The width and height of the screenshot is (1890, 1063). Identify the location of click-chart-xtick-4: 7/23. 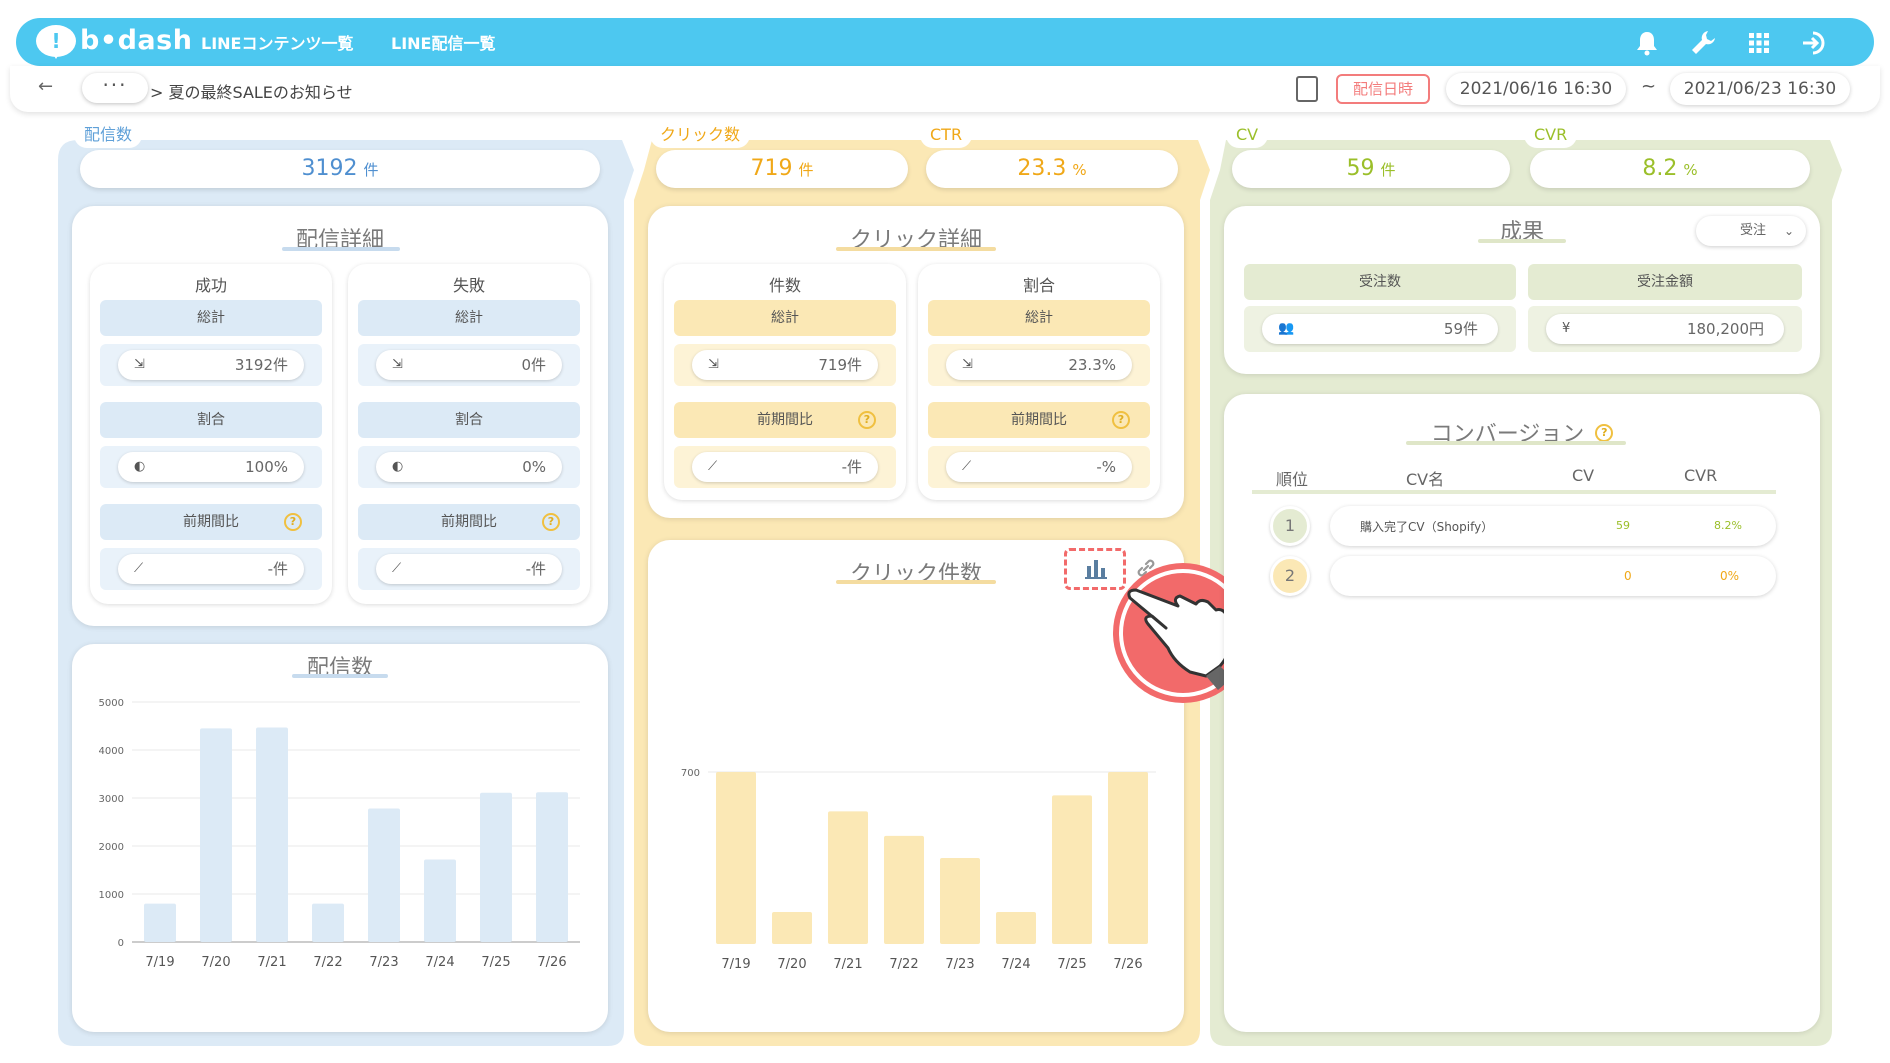
(959, 964).